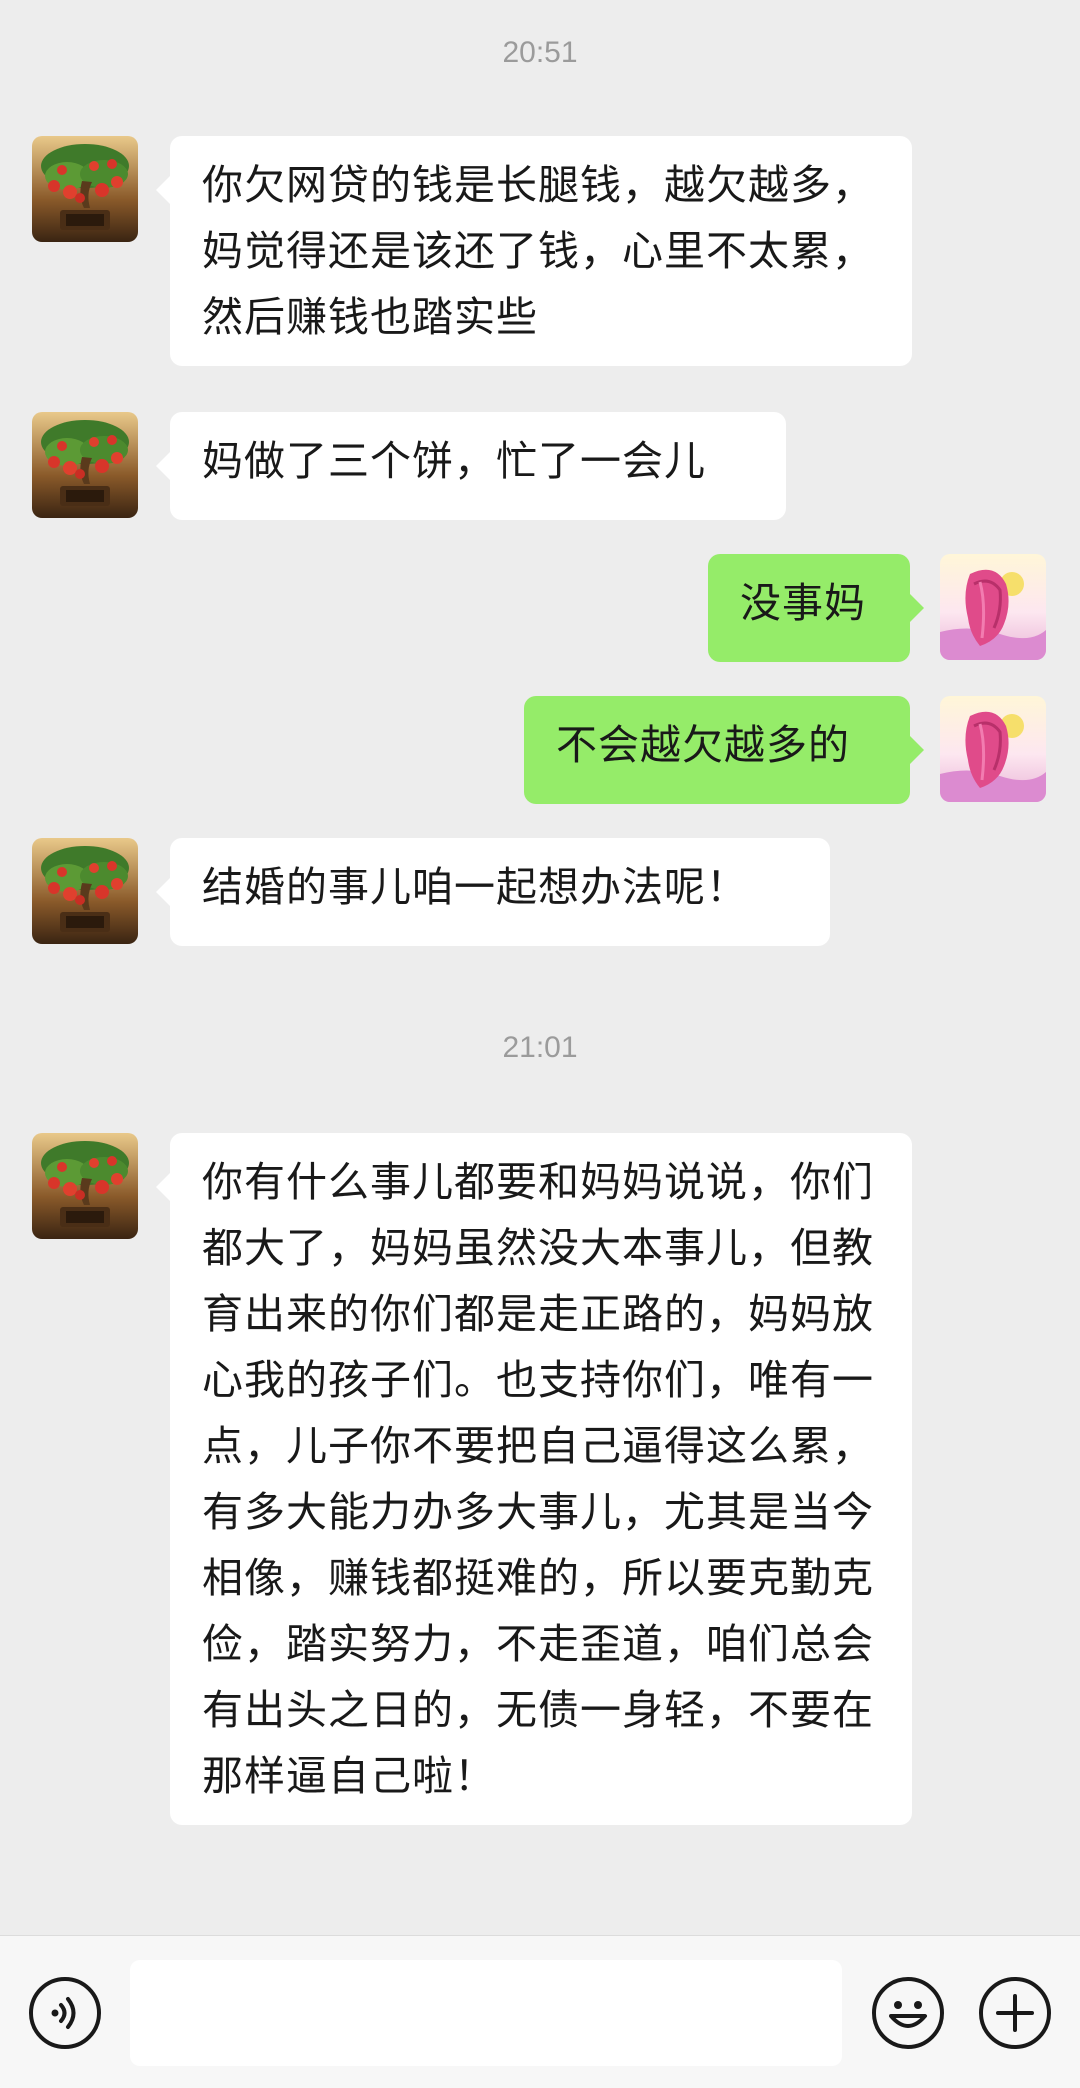  I want to click on timestamp: 21:01, so click(540, 1047).